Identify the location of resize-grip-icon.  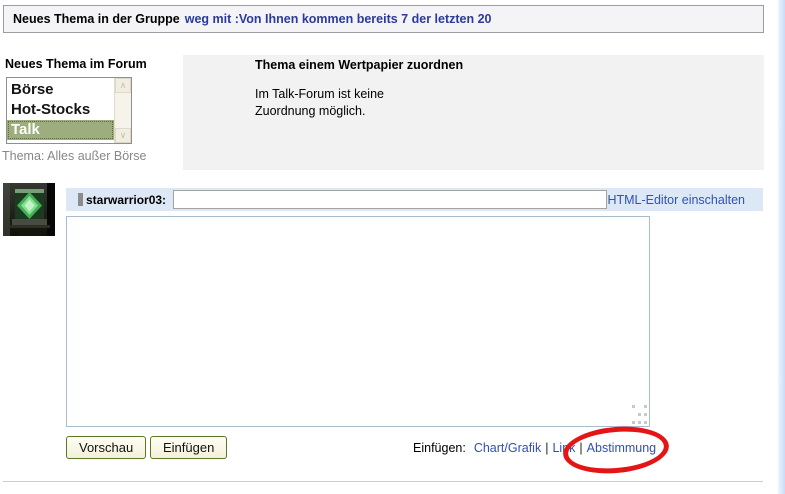
(641, 416).